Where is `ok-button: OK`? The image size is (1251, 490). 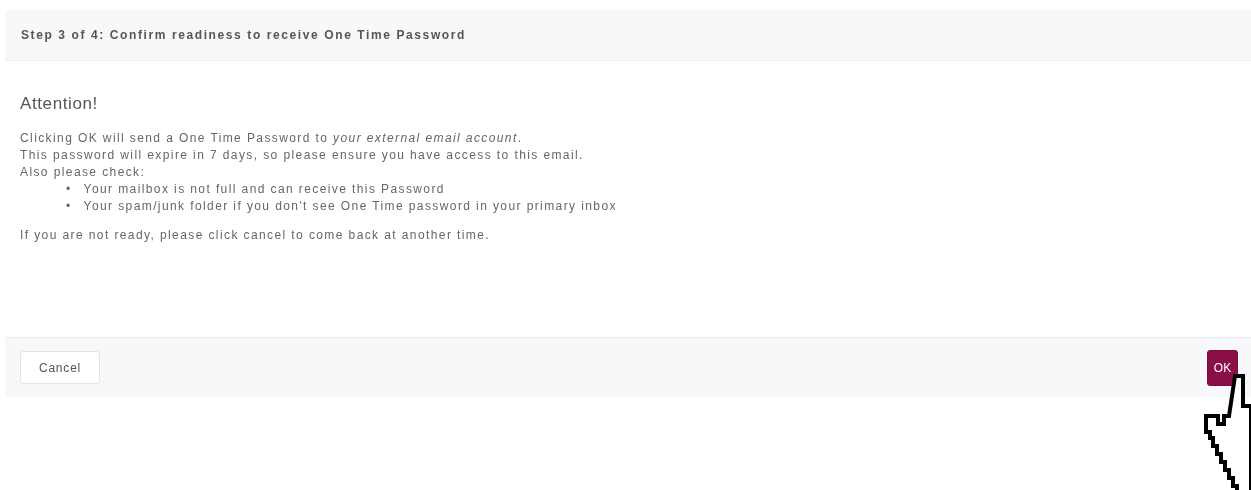
ok-button: OK is located at coordinates (1222, 367).